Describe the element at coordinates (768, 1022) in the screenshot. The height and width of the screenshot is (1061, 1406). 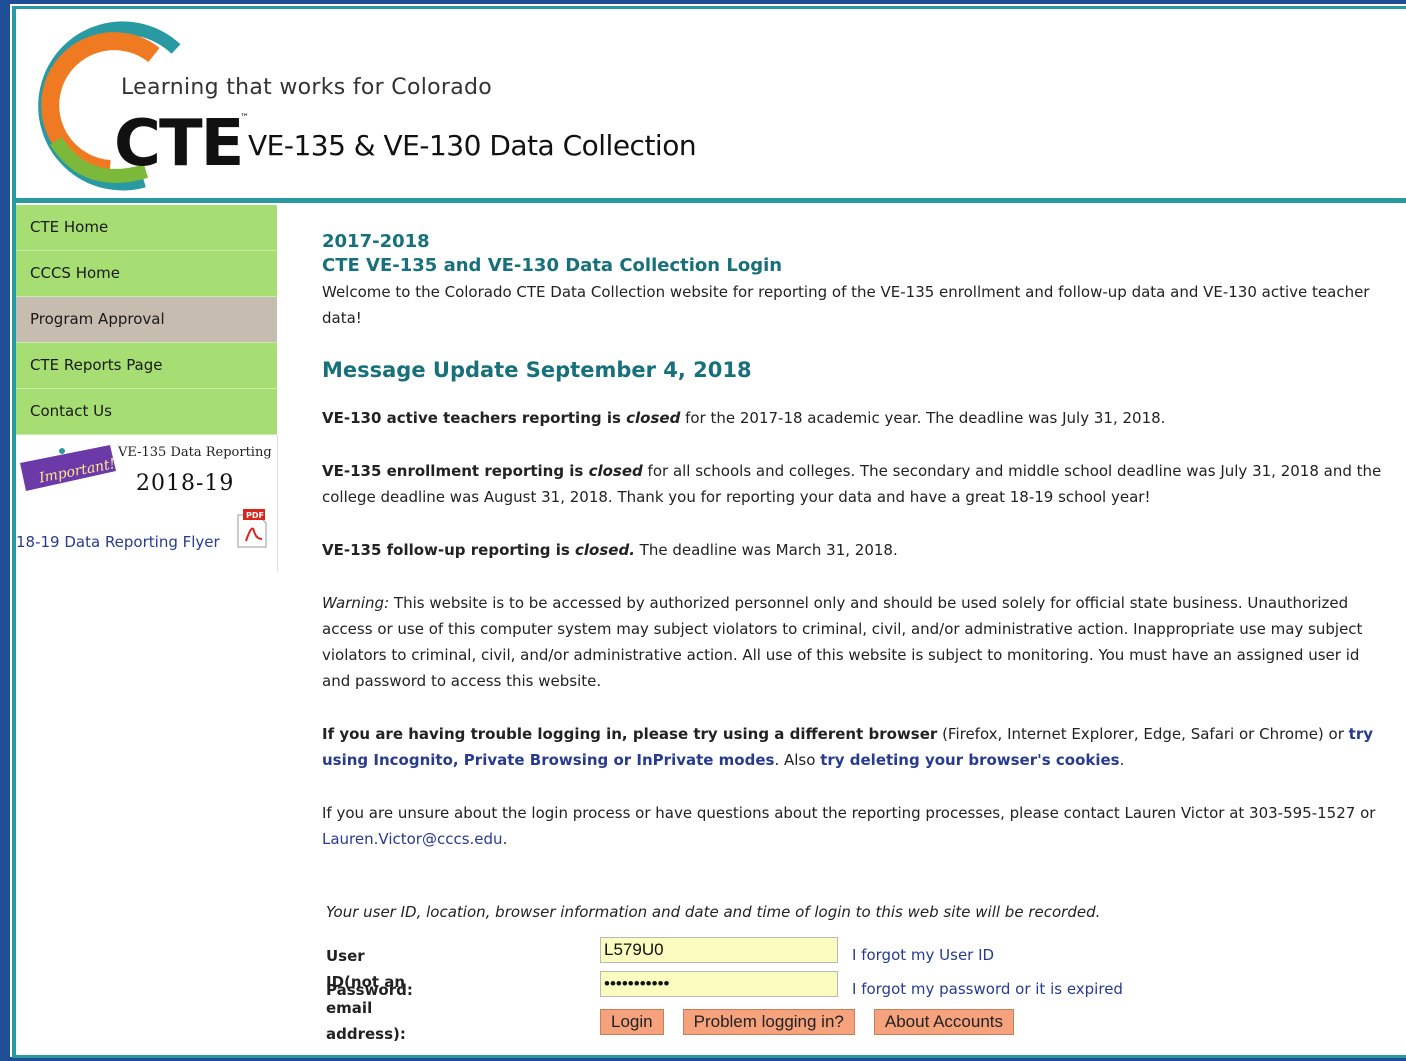
I see `problem-logging-in-button: Problem logging in?` at that location.